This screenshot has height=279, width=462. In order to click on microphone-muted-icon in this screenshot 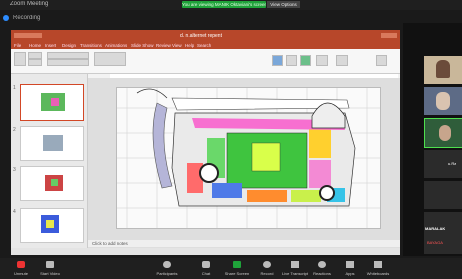, I will do `click(21, 264)`.